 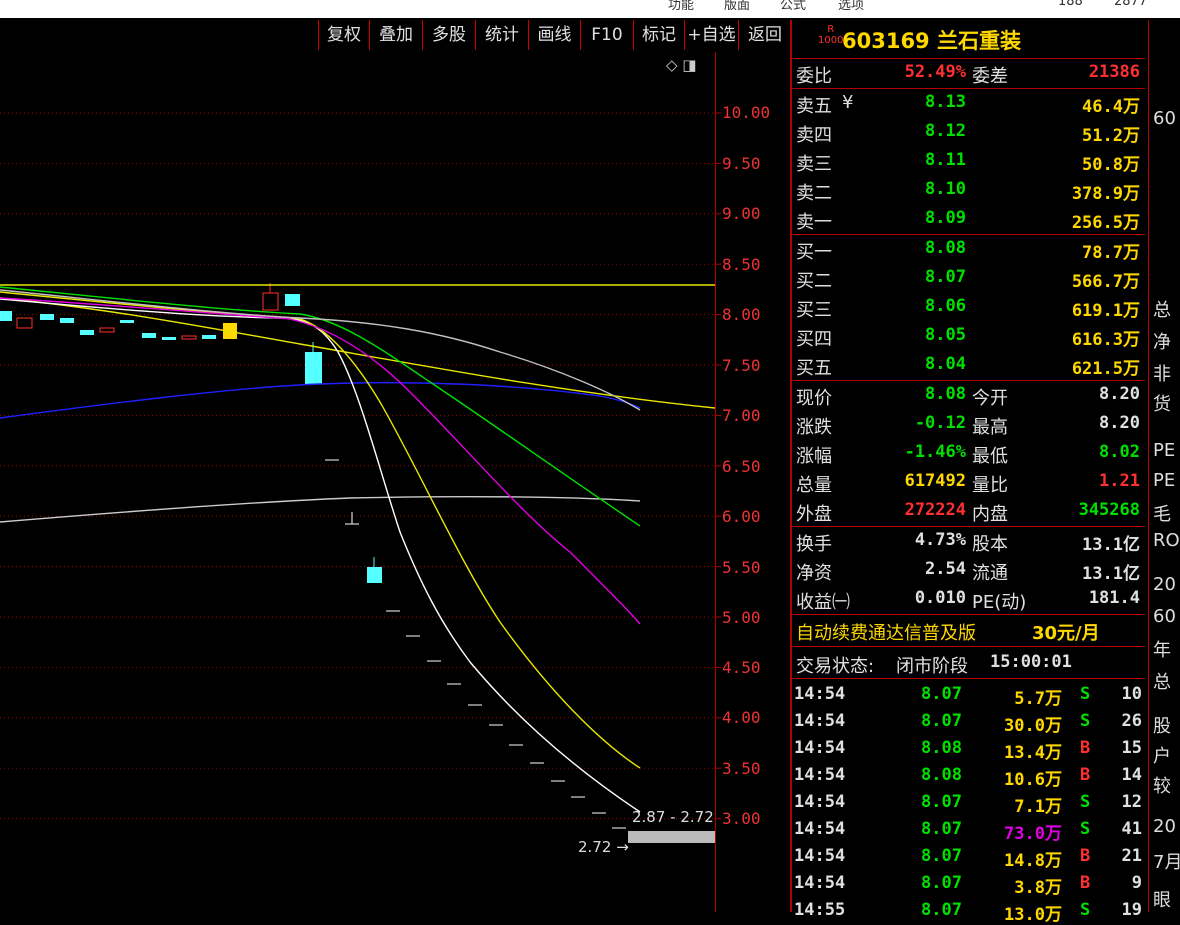 I want to click on clipped-label: 总, so click(x=1162, y=682).